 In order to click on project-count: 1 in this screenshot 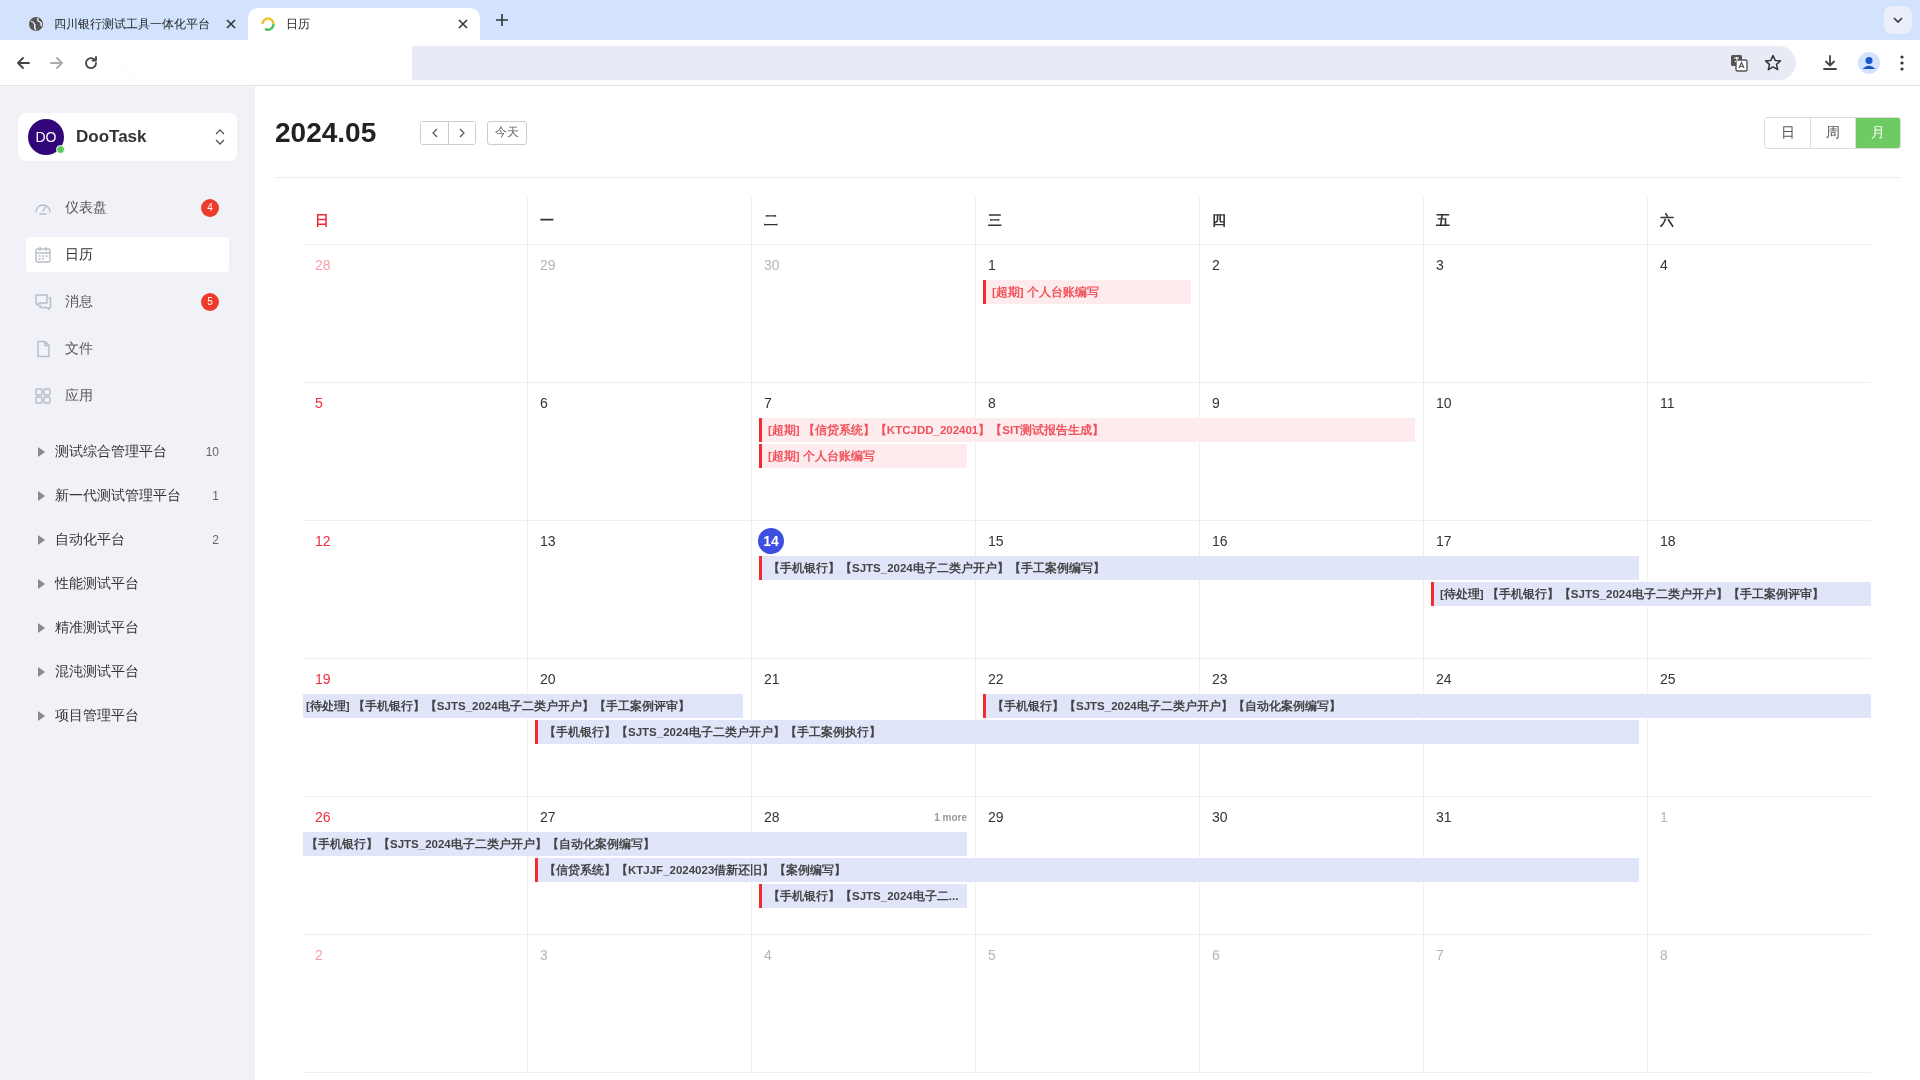, I will do `click(215, 496)`.